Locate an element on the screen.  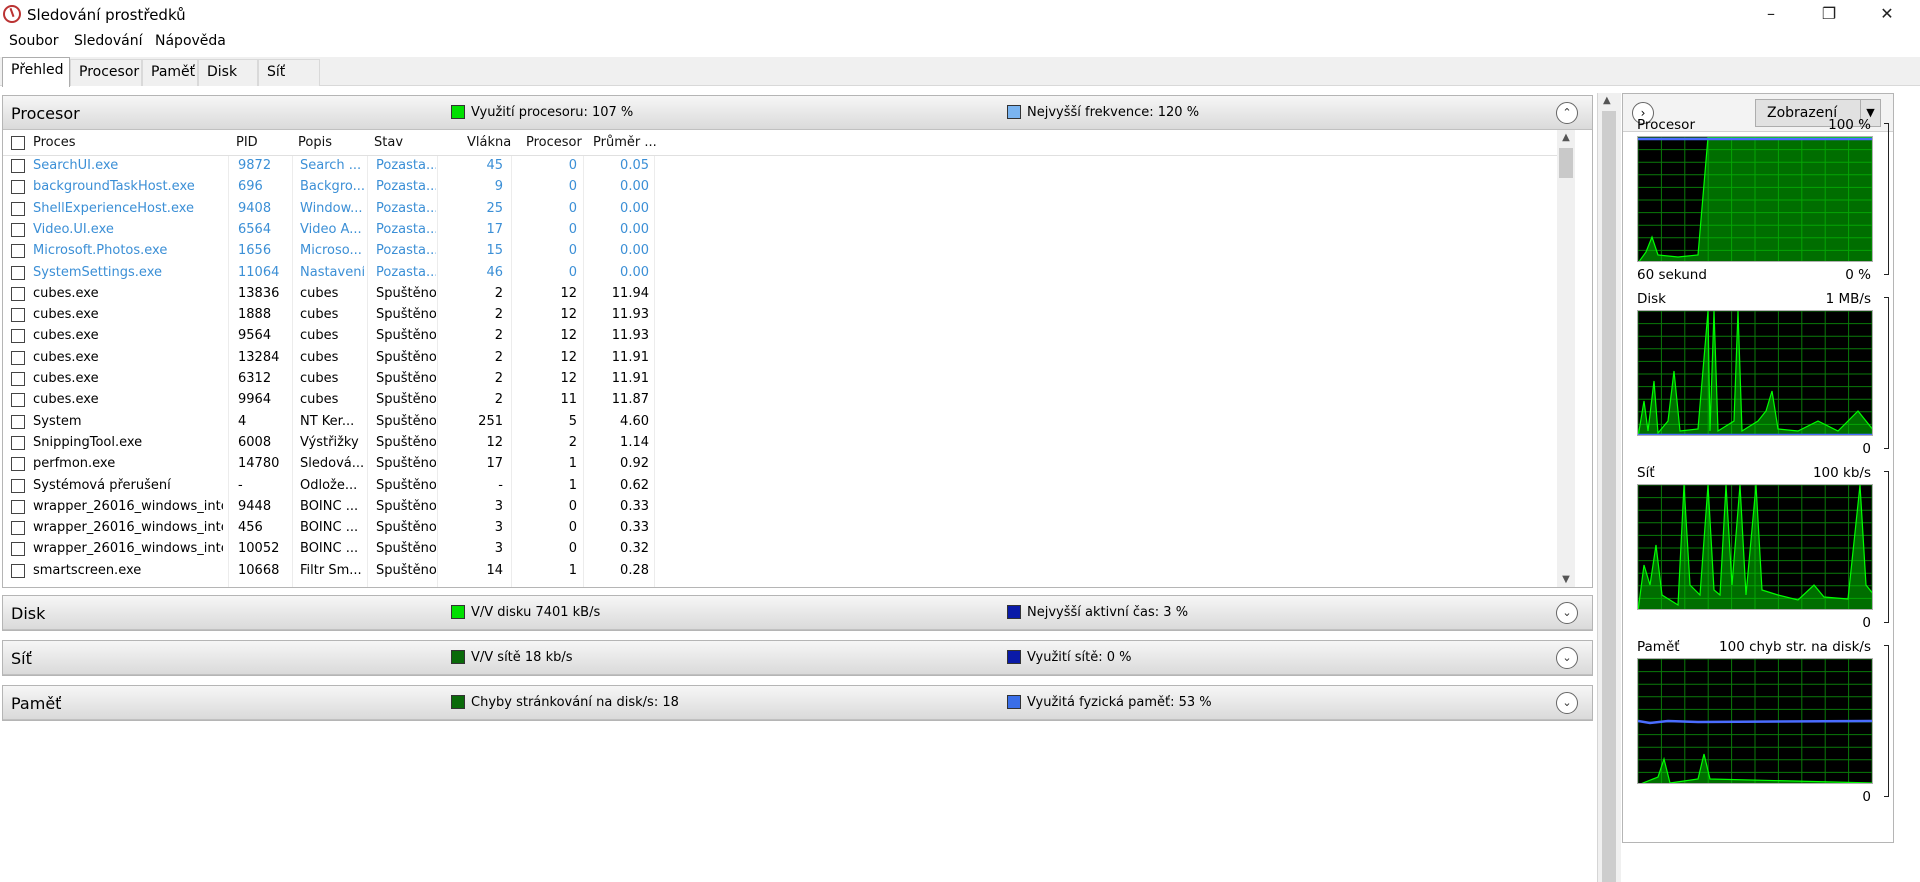
restore-button: ❐ is located at coordinates (1829, 15).